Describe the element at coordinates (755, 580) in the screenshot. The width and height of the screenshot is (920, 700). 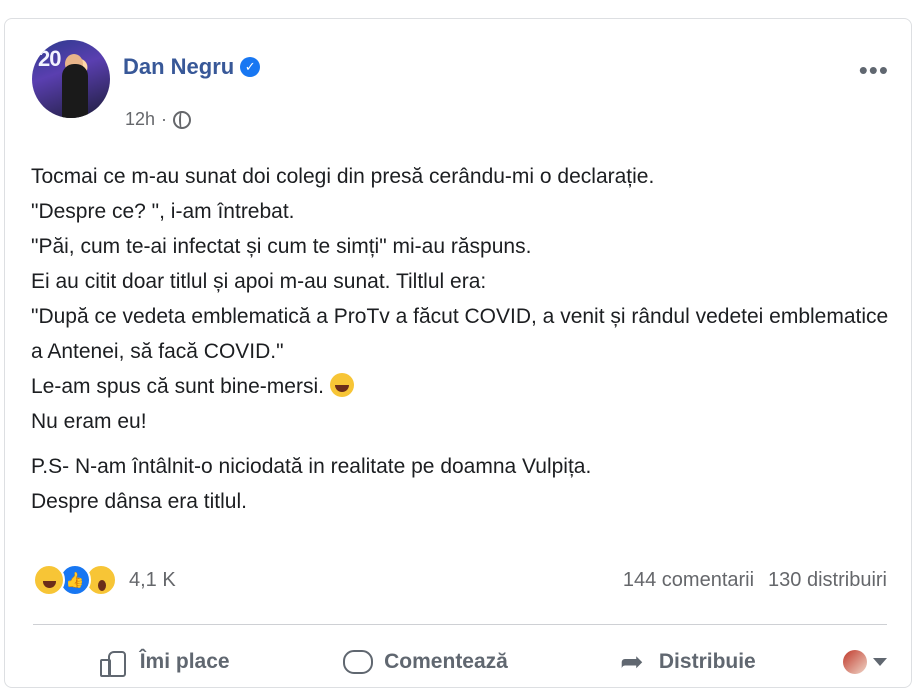
I see `engagement-counts: 144 comentarii 130 distribuiri` at that location.